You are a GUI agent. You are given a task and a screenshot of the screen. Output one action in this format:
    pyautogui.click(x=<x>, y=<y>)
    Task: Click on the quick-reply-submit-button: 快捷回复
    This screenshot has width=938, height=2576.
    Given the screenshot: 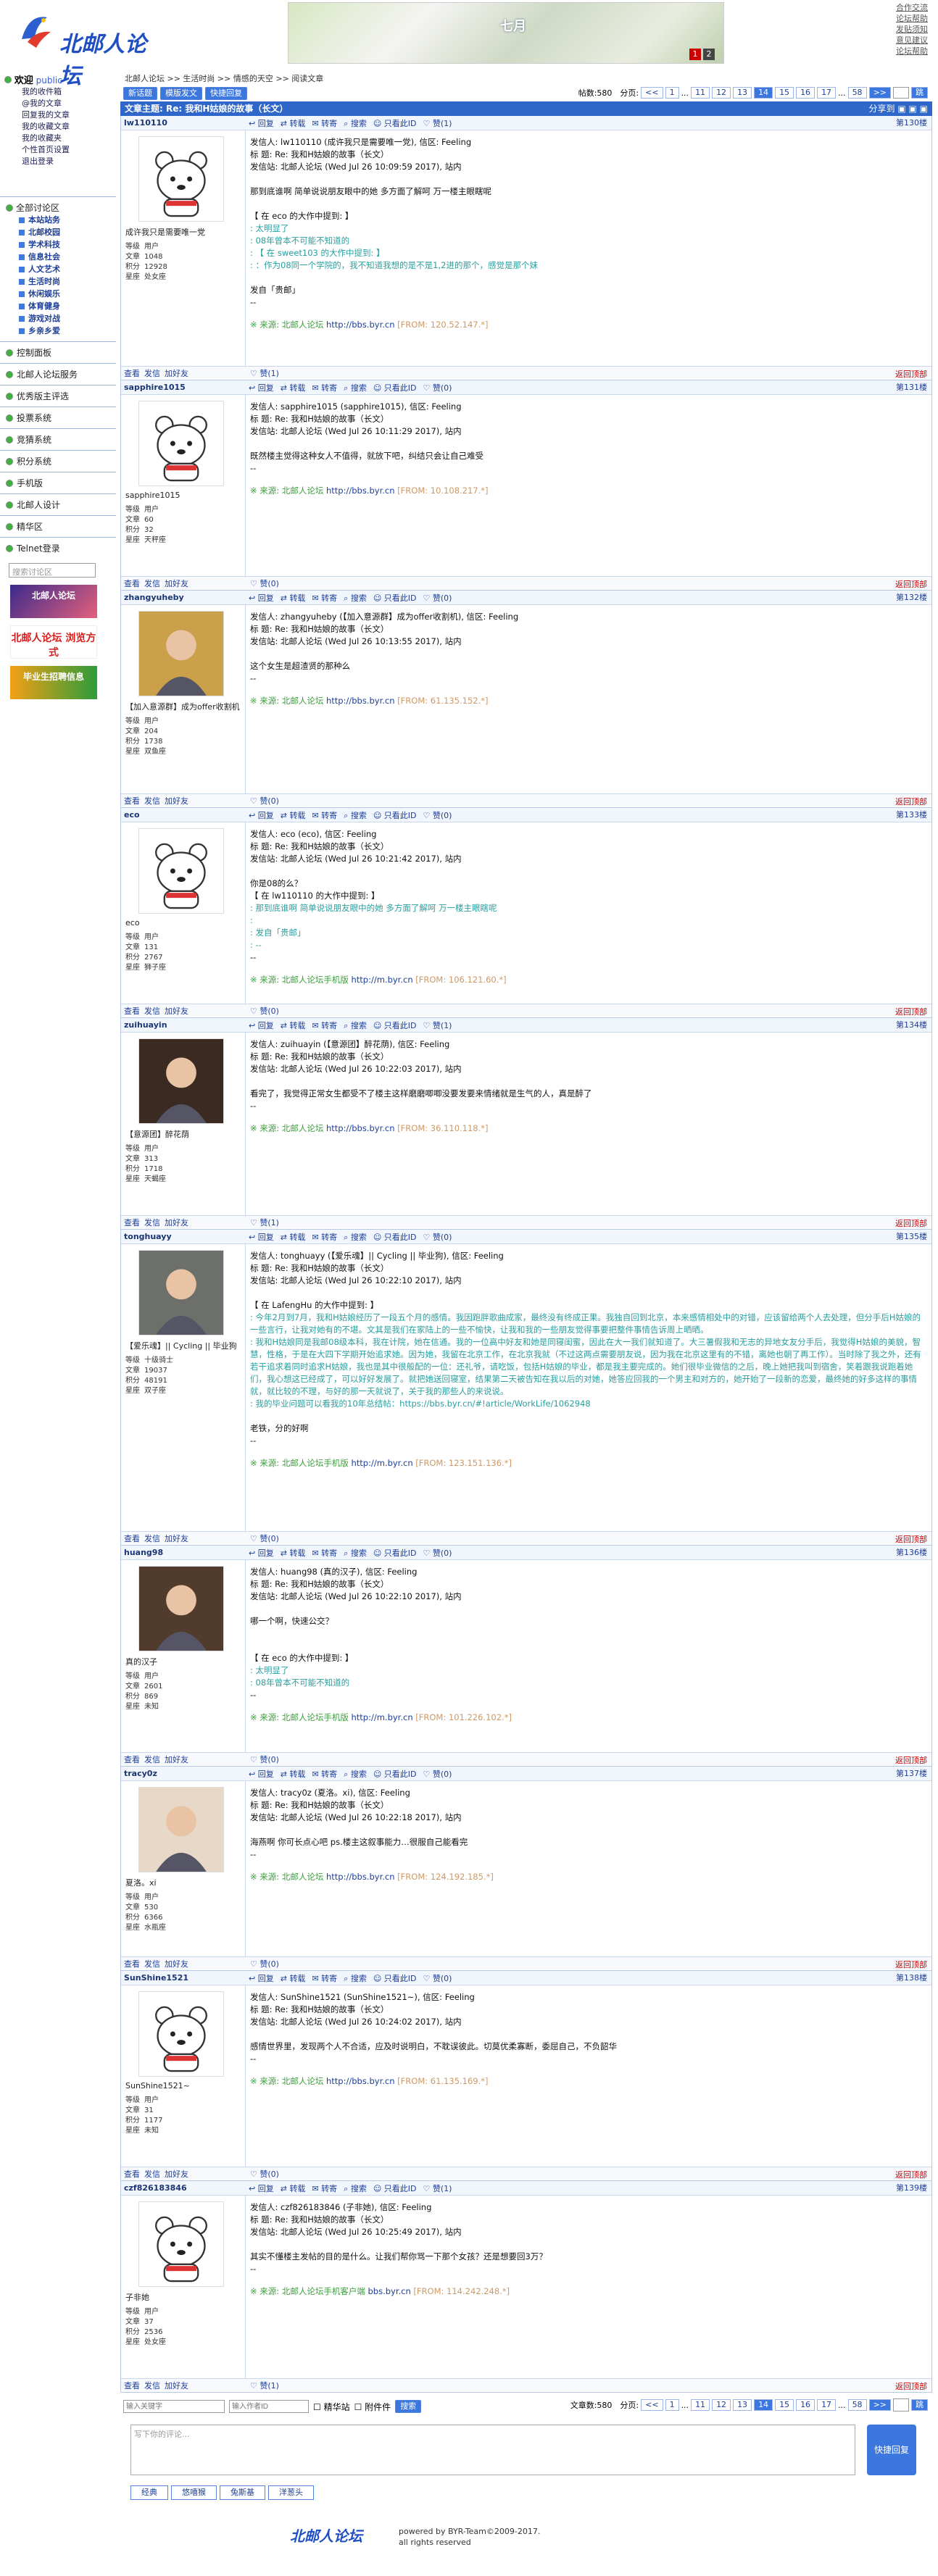 What is the action you would take?
    pyautogui.click(x=891, y=2450)
    